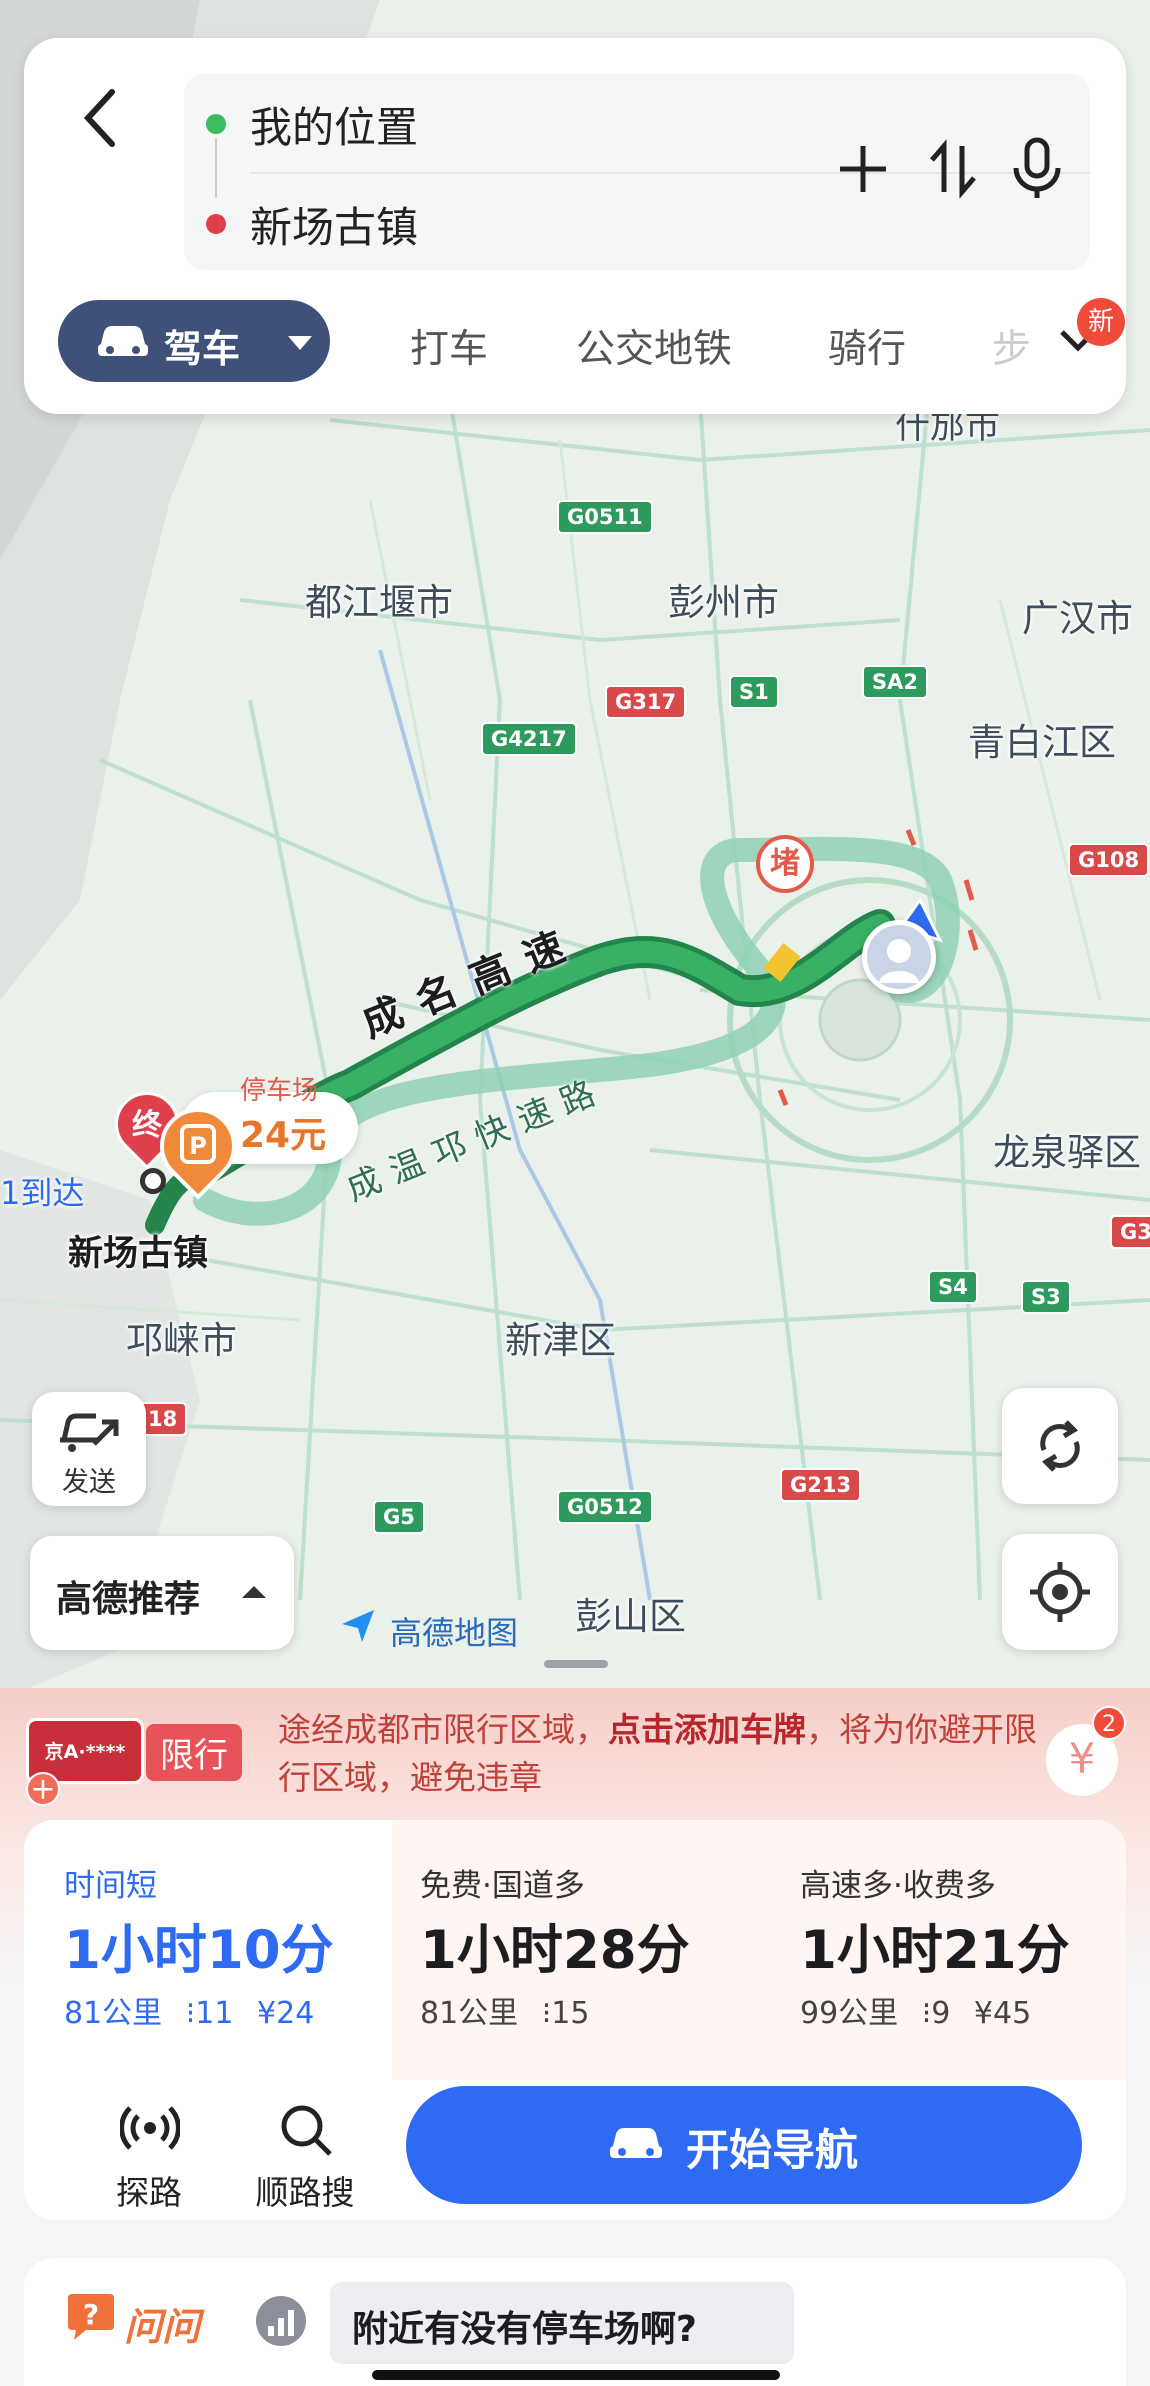  Describe the element at coordinates (654, 346) in the screenshot. I see `tab-transit: 公交地铁` at that location.